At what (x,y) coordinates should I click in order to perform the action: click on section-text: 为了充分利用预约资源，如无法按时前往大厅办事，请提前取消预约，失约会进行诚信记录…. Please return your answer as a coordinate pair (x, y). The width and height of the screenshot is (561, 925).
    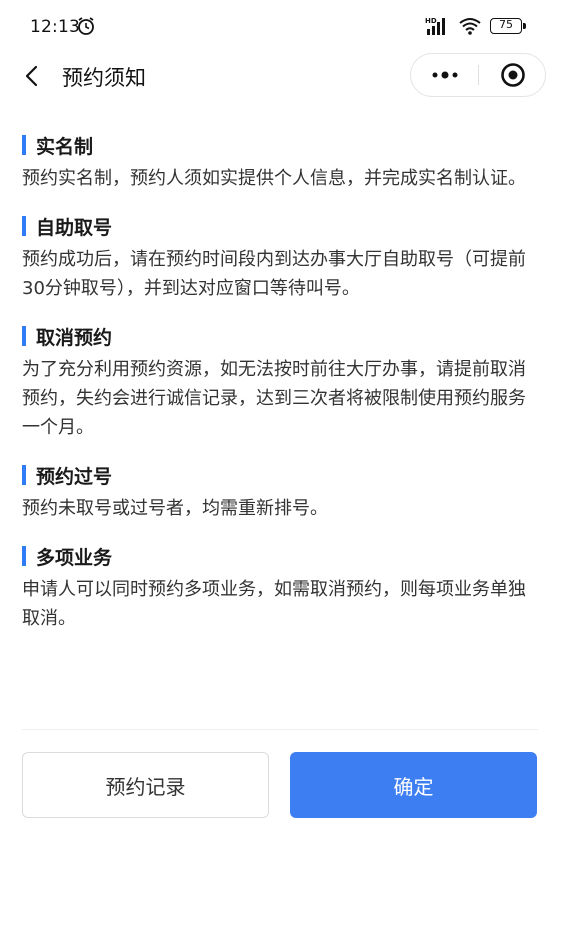
    Looking at the image, I should click on (274, 398).